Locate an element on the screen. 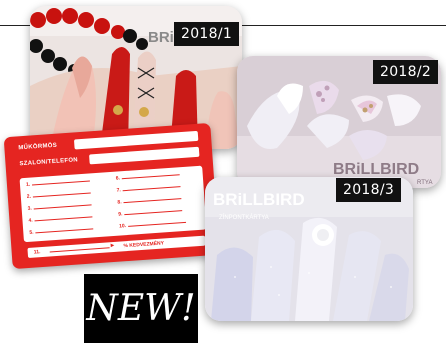 This screenshot has width=446, height=352. stamp-9: 9. is located at coordinates (120, 214).